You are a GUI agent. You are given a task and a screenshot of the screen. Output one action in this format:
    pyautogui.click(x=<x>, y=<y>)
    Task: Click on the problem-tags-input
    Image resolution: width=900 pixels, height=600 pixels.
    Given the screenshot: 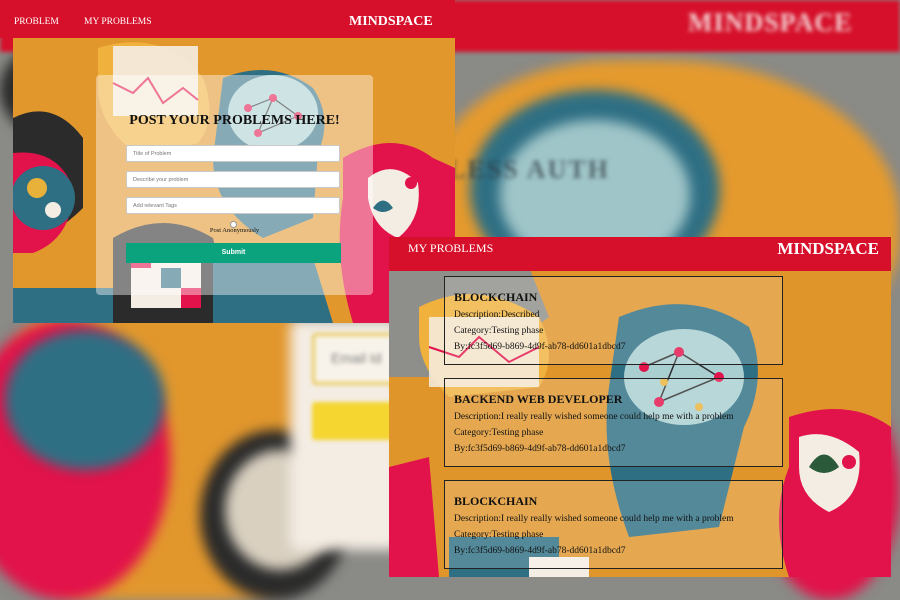 What is the action you would take?
    pyautogui.click(x=233, y=205)
    